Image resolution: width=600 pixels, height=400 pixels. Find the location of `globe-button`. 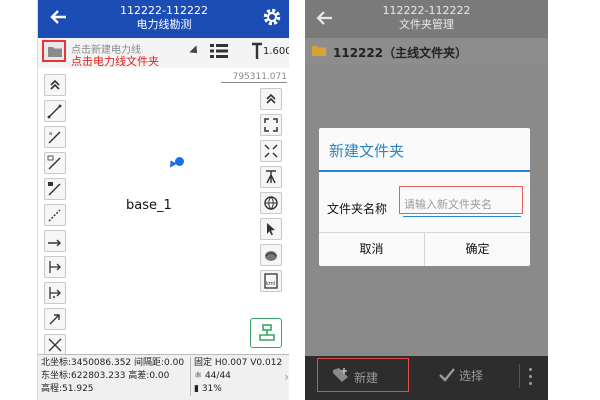

globe-button is located at coordinates (271, 203).